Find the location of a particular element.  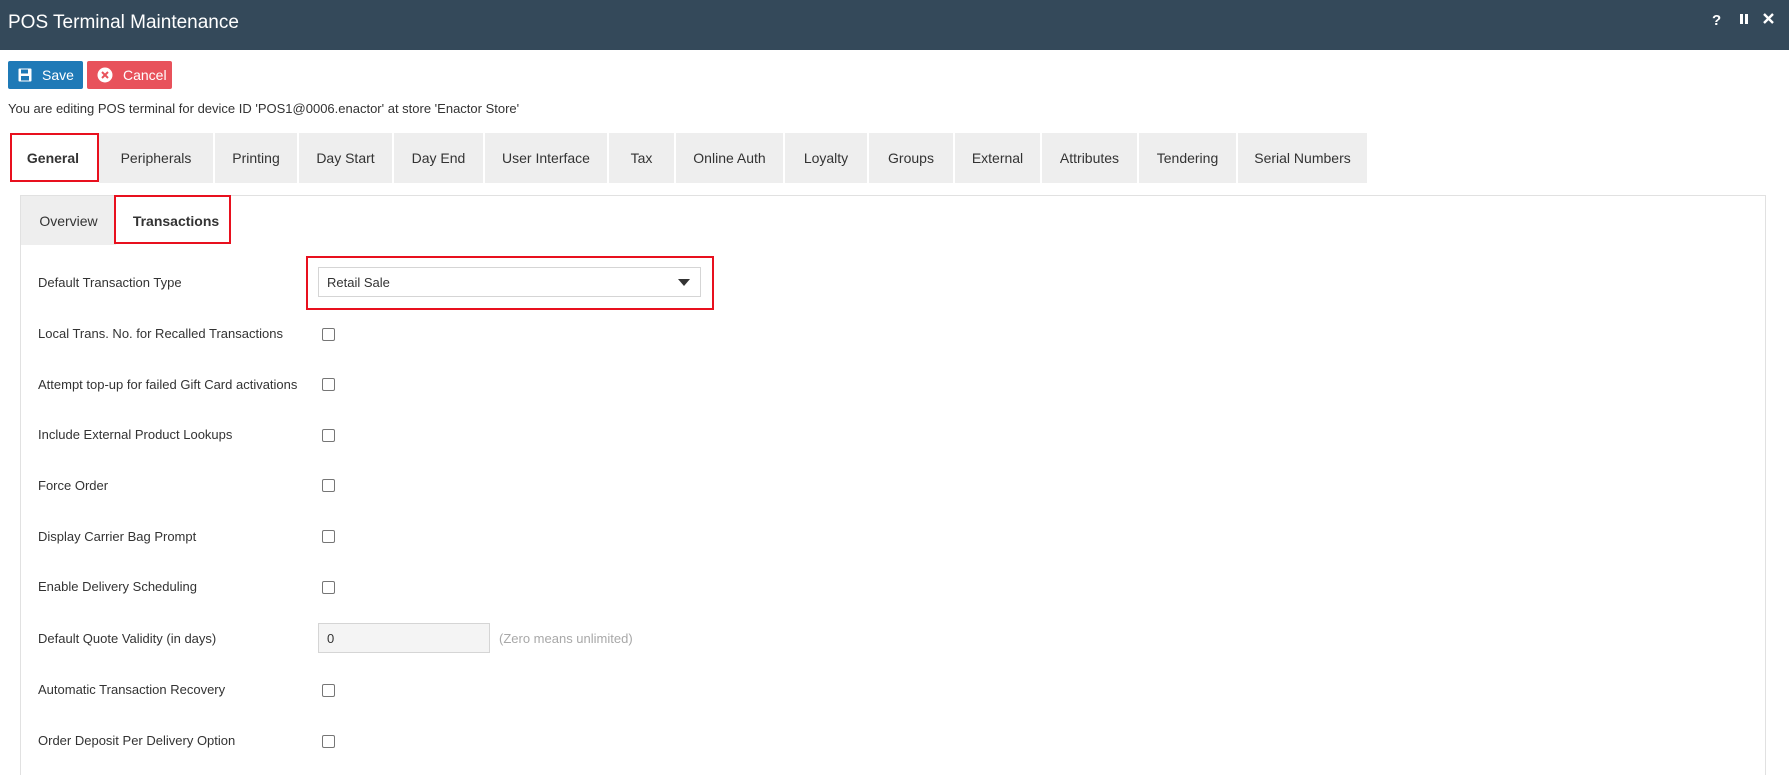

tab-label: User Interface is located at coordinates (546, 158).